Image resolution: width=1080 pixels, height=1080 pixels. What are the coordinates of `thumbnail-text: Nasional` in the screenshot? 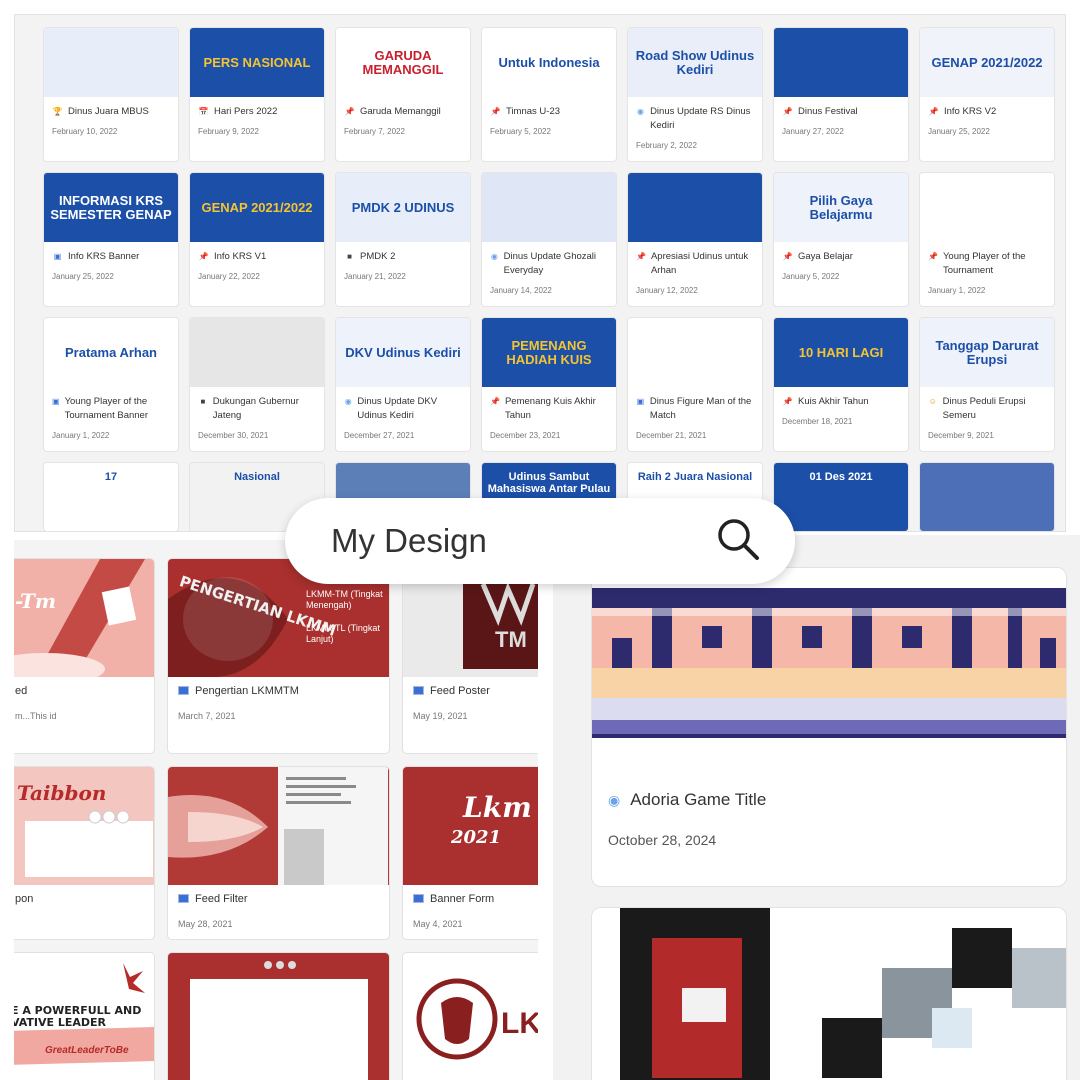 It's located at (257, 477).